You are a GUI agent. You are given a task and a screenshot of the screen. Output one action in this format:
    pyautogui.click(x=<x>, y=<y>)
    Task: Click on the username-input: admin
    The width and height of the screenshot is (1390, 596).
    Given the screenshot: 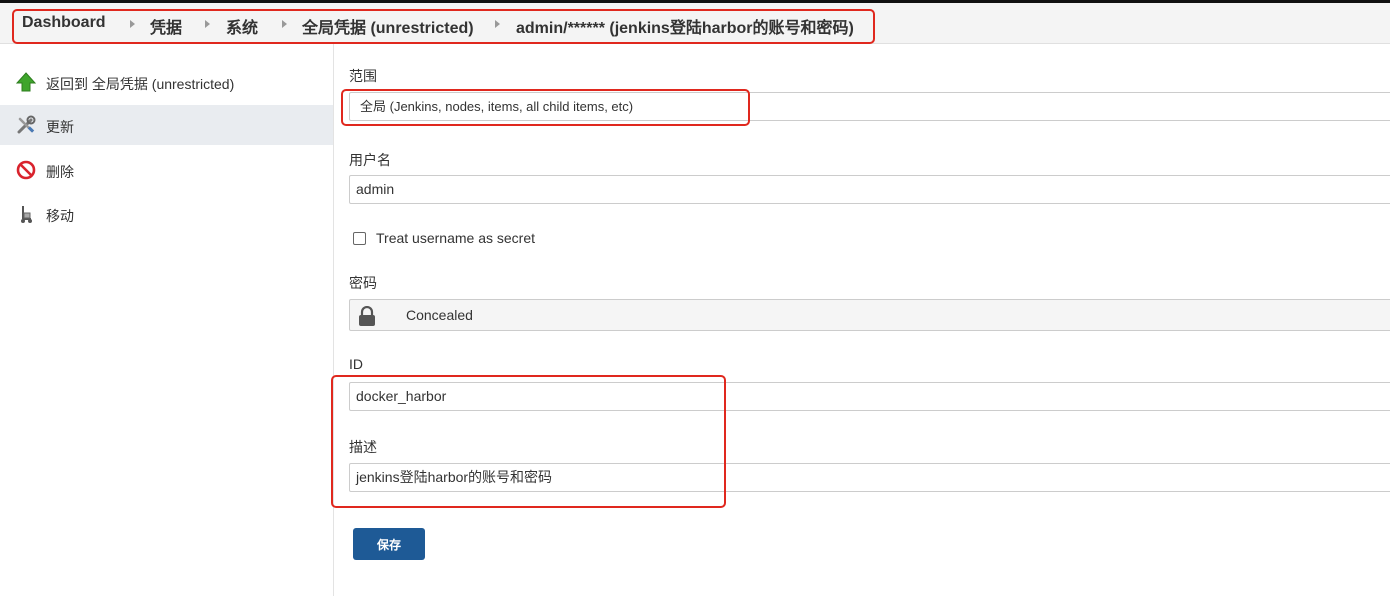 What is the action you would take?
    pyautogui.click(x=869, y=189)
    